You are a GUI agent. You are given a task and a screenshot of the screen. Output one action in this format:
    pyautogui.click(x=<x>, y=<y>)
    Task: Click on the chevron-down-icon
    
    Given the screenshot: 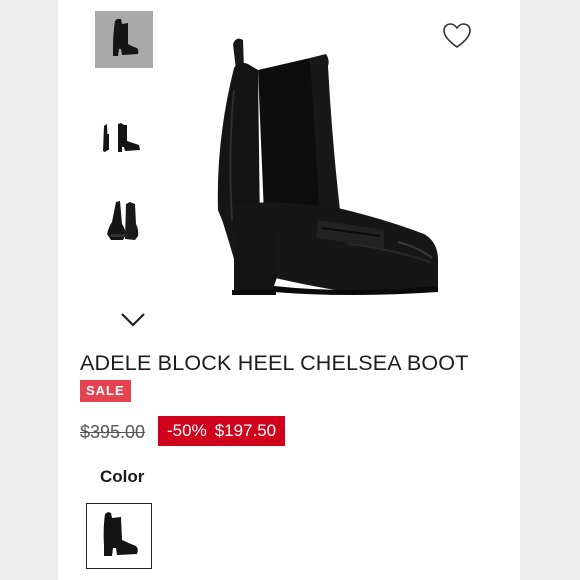 What is the action you would take?
    pyautogui.click(x=133, y=320)
    